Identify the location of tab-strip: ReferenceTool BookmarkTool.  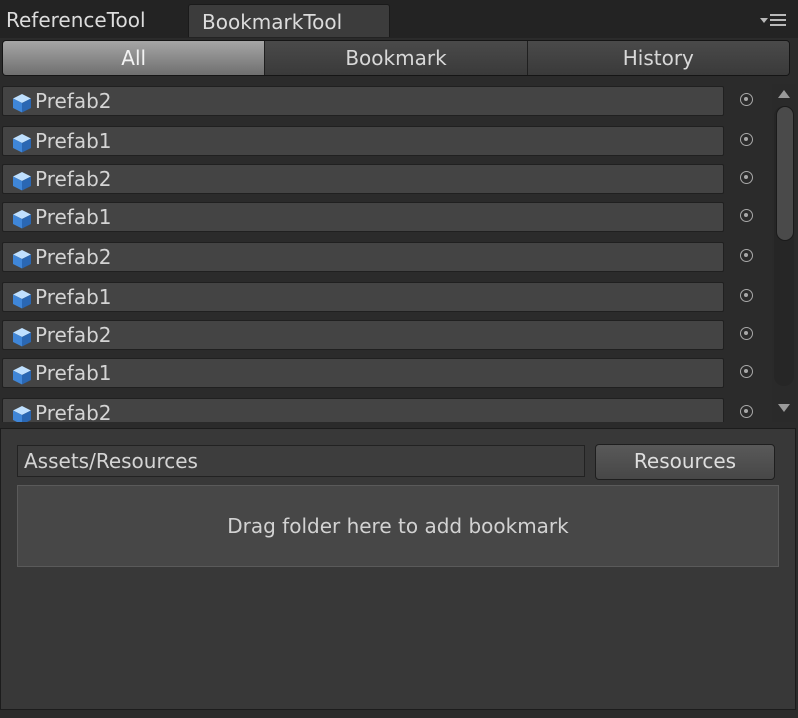
(399, 19).